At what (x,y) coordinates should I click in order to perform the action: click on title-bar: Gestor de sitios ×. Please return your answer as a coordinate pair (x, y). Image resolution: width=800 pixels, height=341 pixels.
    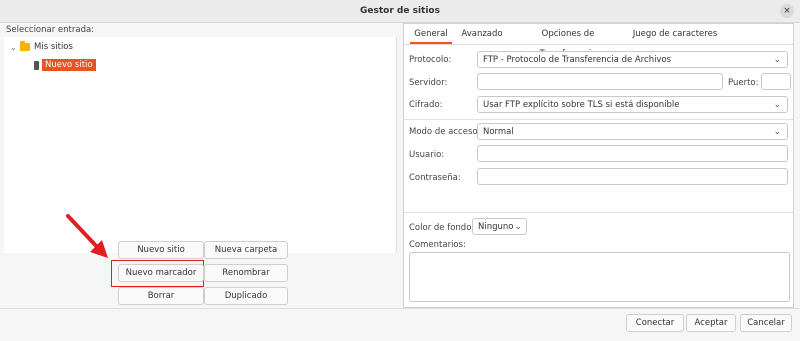
    Looking at the image, I should click on (400, 11).